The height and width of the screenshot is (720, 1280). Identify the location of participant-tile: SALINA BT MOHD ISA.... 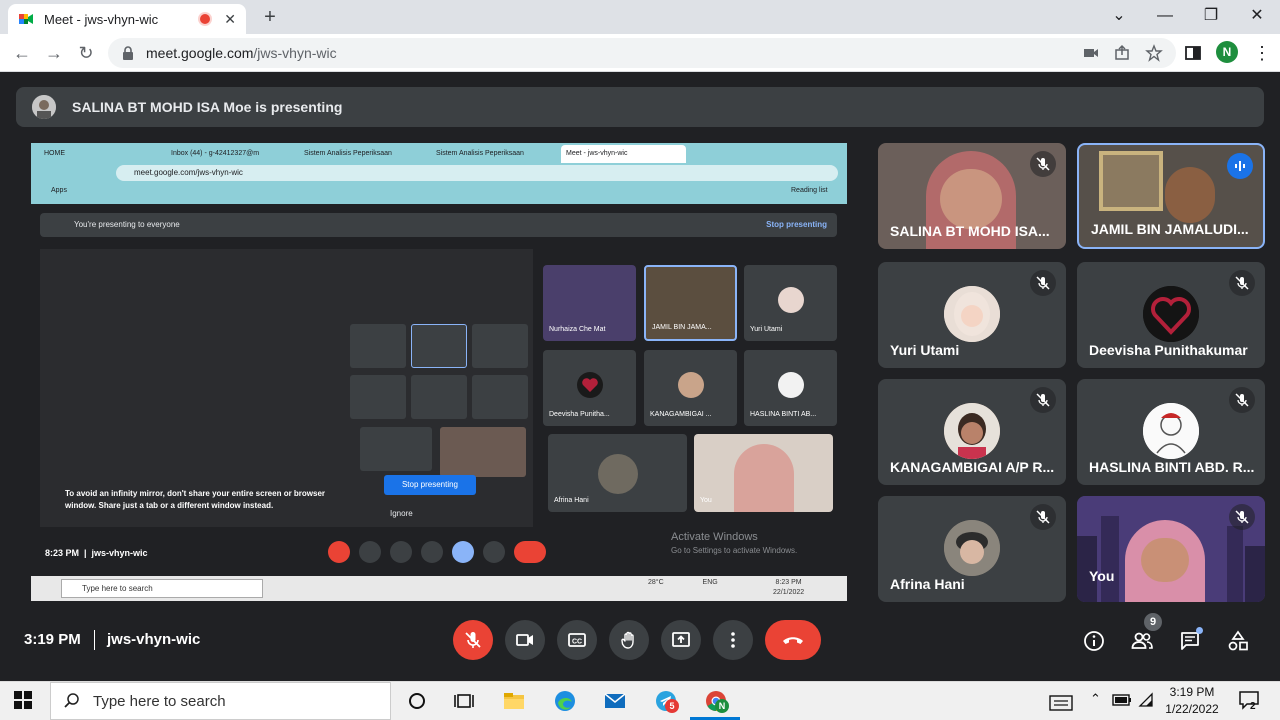
(972, 196).